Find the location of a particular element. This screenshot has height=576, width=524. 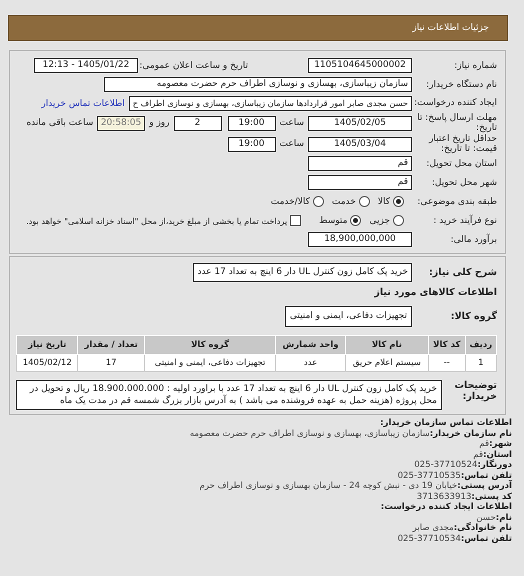

date-field: 1405/03/04 is located at coordinates (360, 144).